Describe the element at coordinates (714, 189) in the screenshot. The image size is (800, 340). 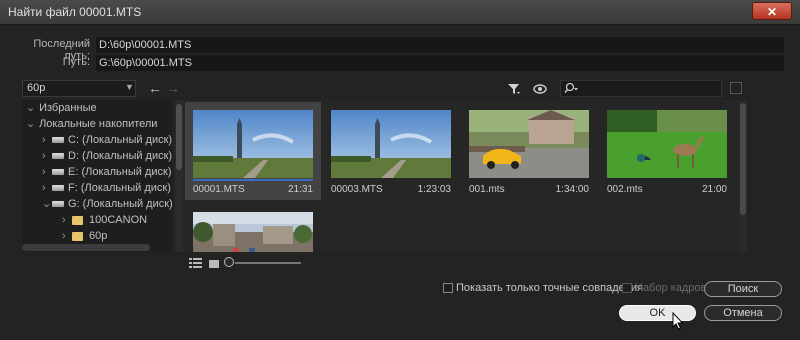
I see `file-duration: 21:00` at that location.